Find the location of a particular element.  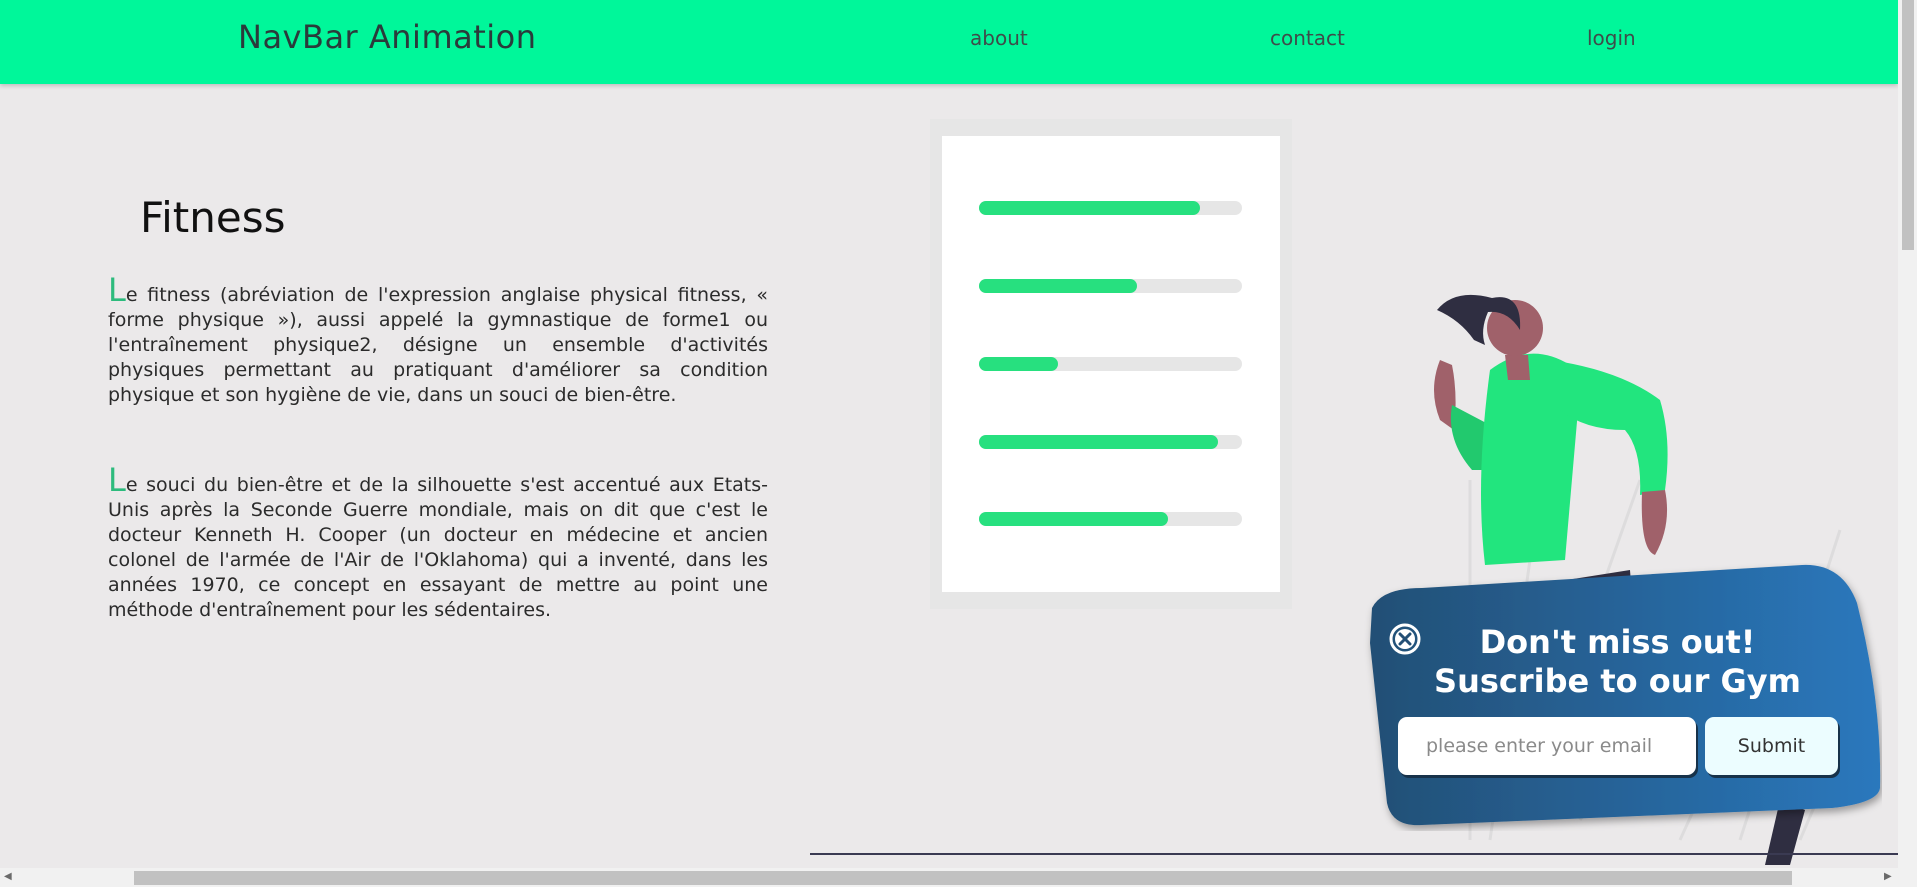

navbar: NavBar Animation about contact login is located at coordinates (949, 42).